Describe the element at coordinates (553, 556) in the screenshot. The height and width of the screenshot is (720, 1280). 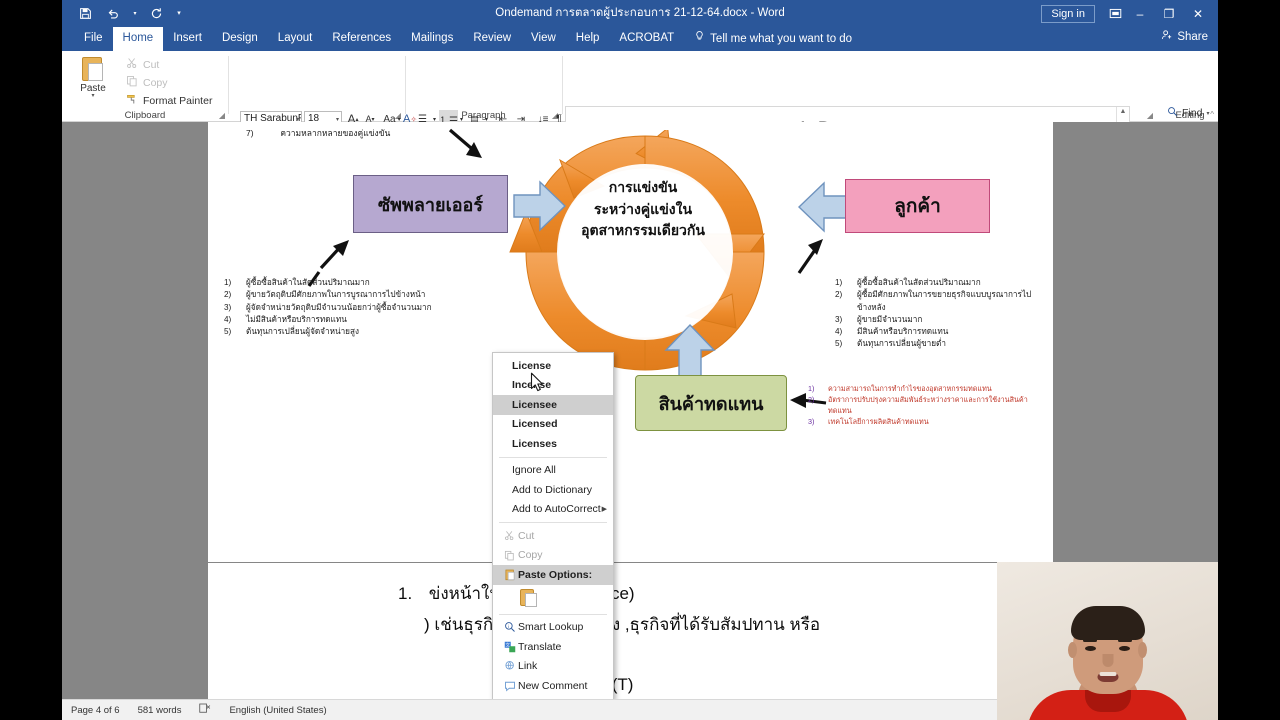
I see `menu-item-copy: Copy` at that location.